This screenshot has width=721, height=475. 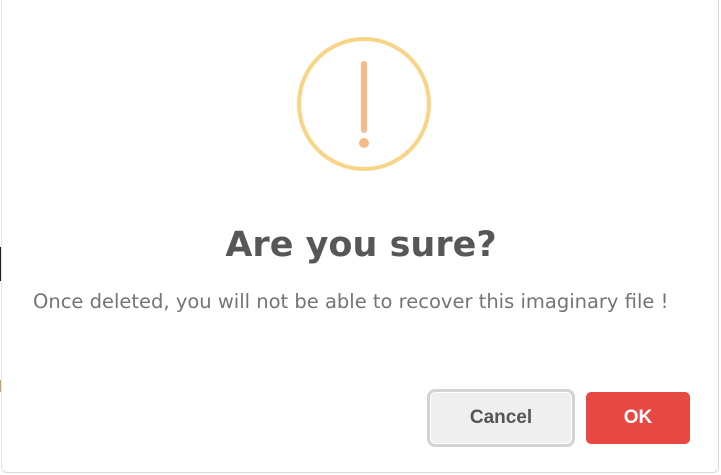 What do you see at coordinates (638, 418) in the screenshot?
I see `ok-button: OK` at bounding box center [638, 418].